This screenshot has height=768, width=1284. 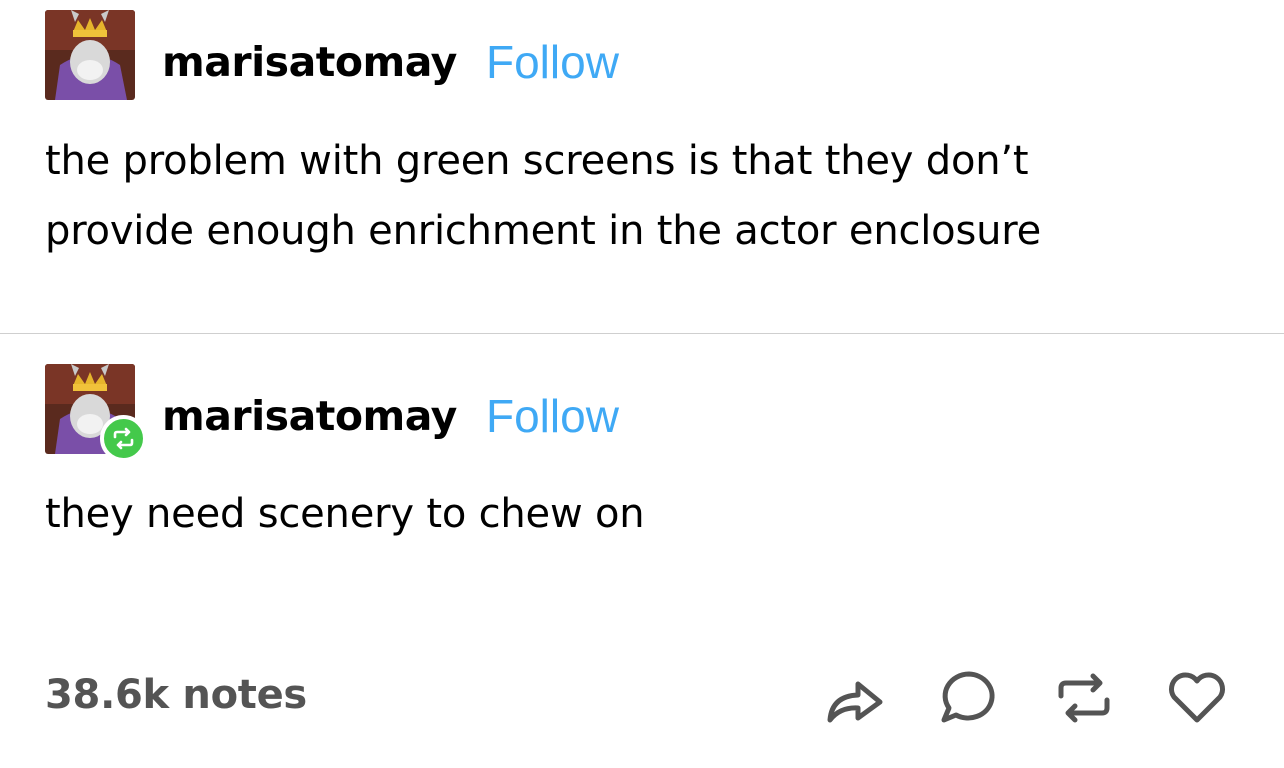 I want to click on comment-icon, so click(x=970, y=698).